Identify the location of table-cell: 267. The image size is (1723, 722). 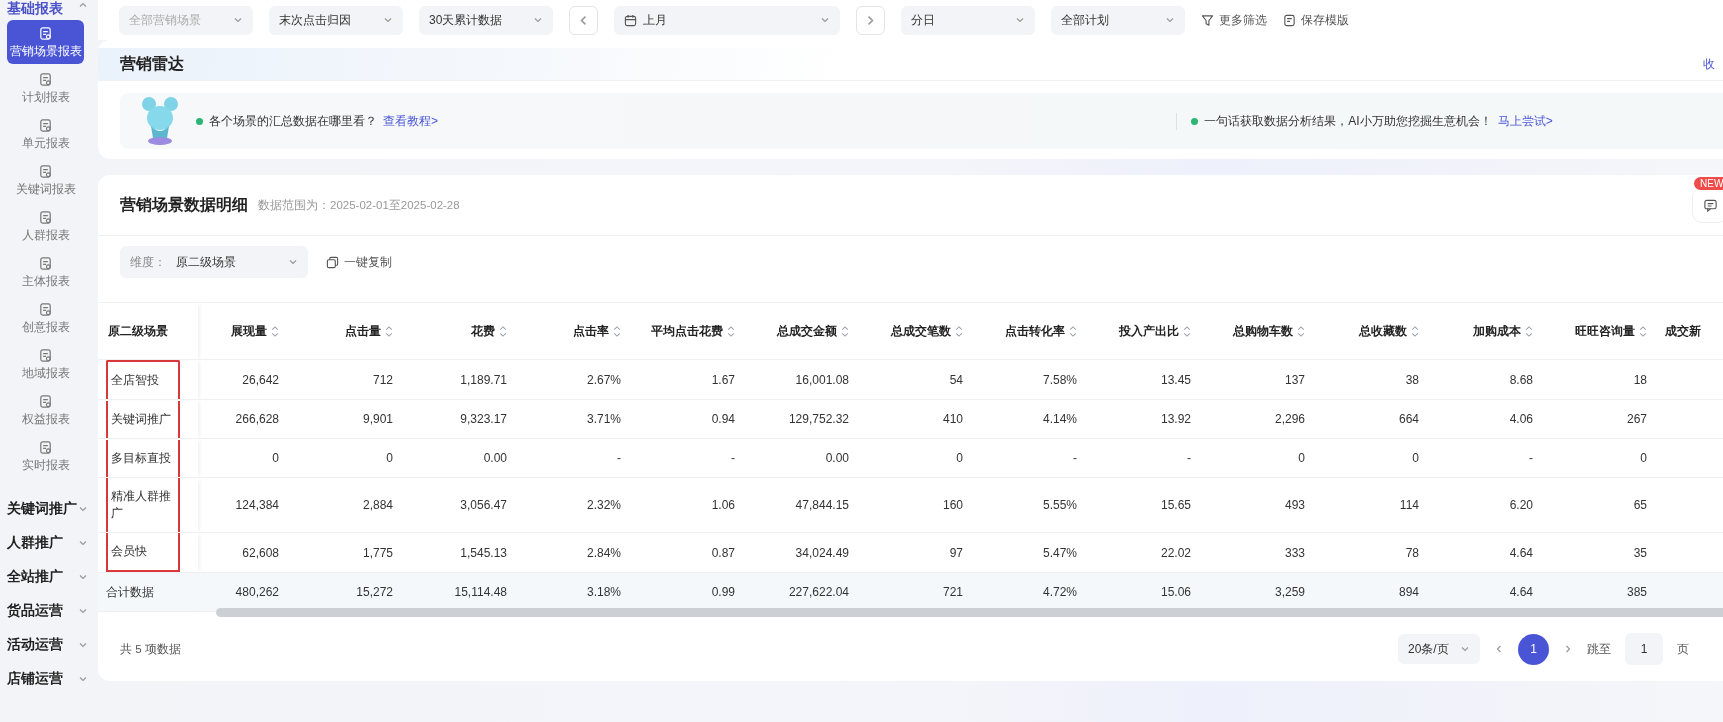
(1602, 419).